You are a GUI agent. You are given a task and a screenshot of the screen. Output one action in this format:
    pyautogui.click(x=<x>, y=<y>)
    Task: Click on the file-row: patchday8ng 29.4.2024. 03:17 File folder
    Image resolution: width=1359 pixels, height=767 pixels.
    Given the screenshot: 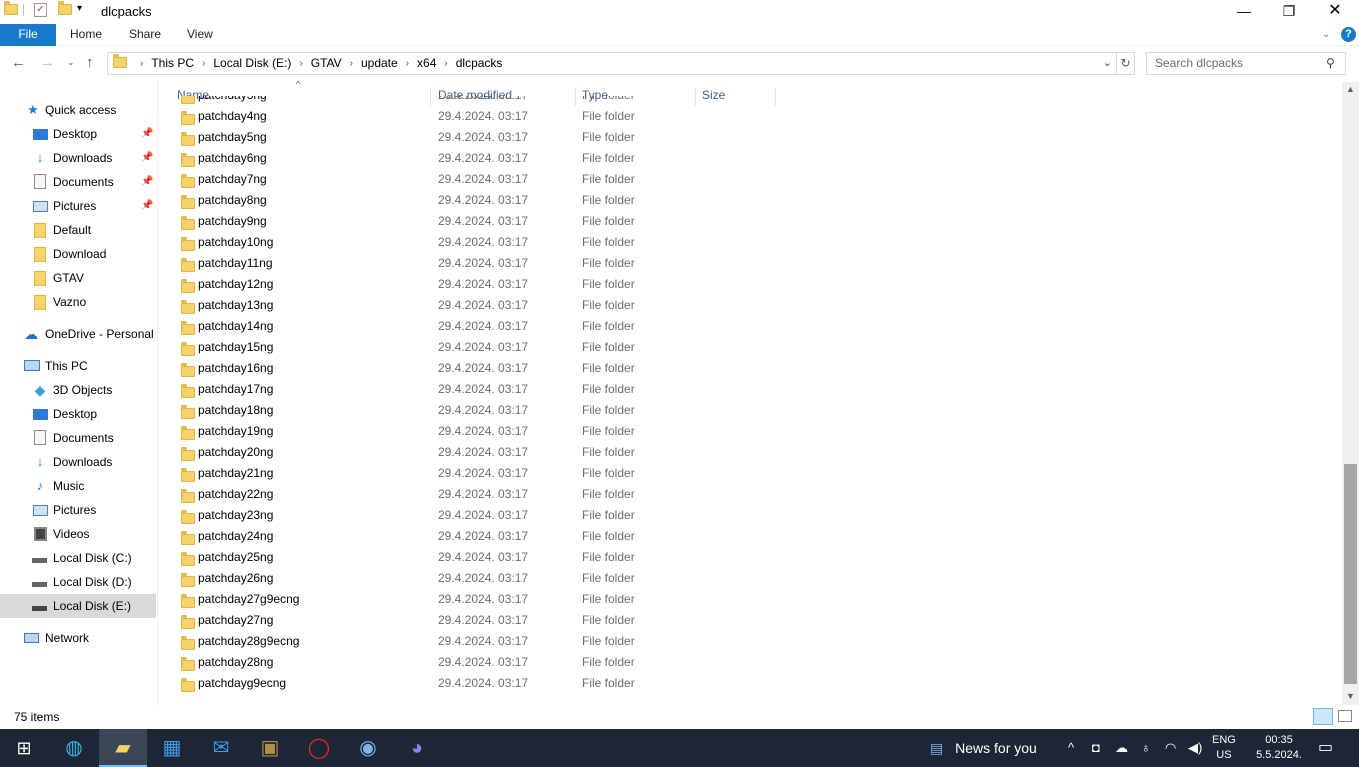 What is the action you would take?
    pyautogui.click(x=755, y=200)
    